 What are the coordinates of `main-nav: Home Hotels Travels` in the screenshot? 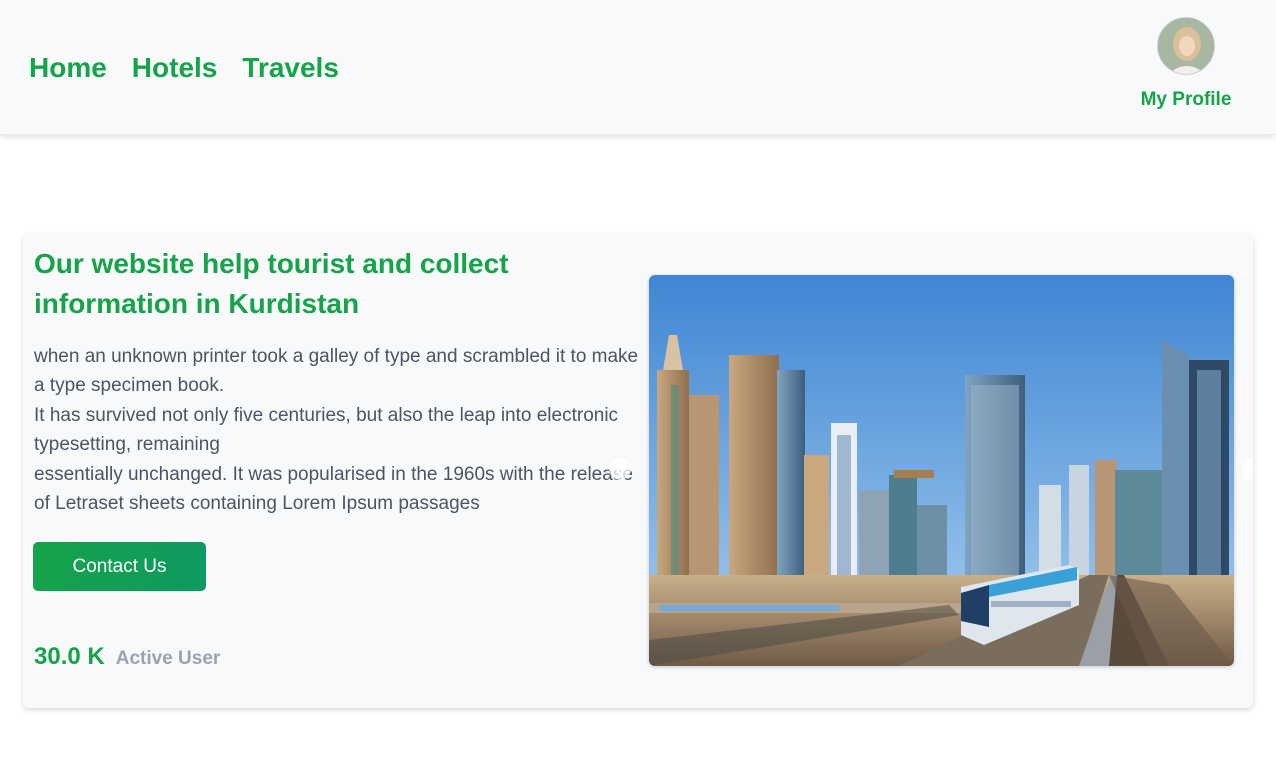 It's located at (184, 68).